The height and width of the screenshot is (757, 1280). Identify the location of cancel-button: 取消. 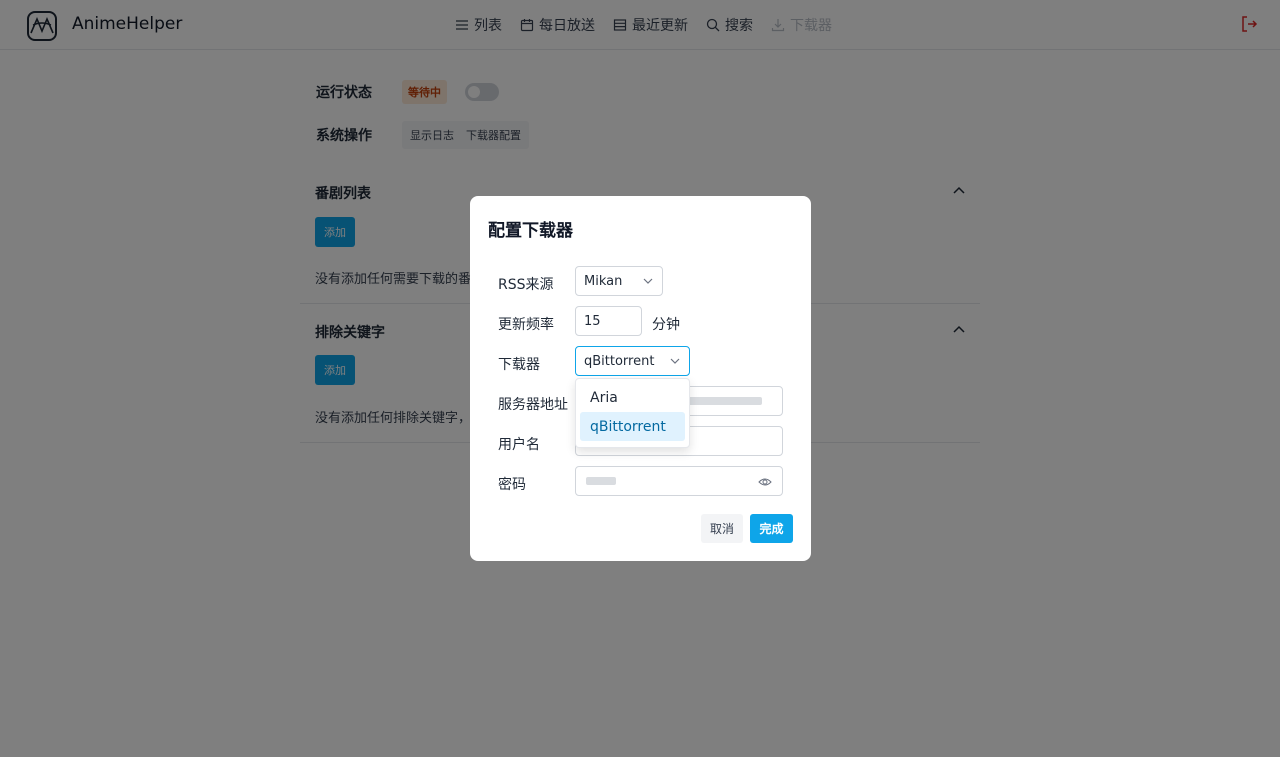
(722, 528).